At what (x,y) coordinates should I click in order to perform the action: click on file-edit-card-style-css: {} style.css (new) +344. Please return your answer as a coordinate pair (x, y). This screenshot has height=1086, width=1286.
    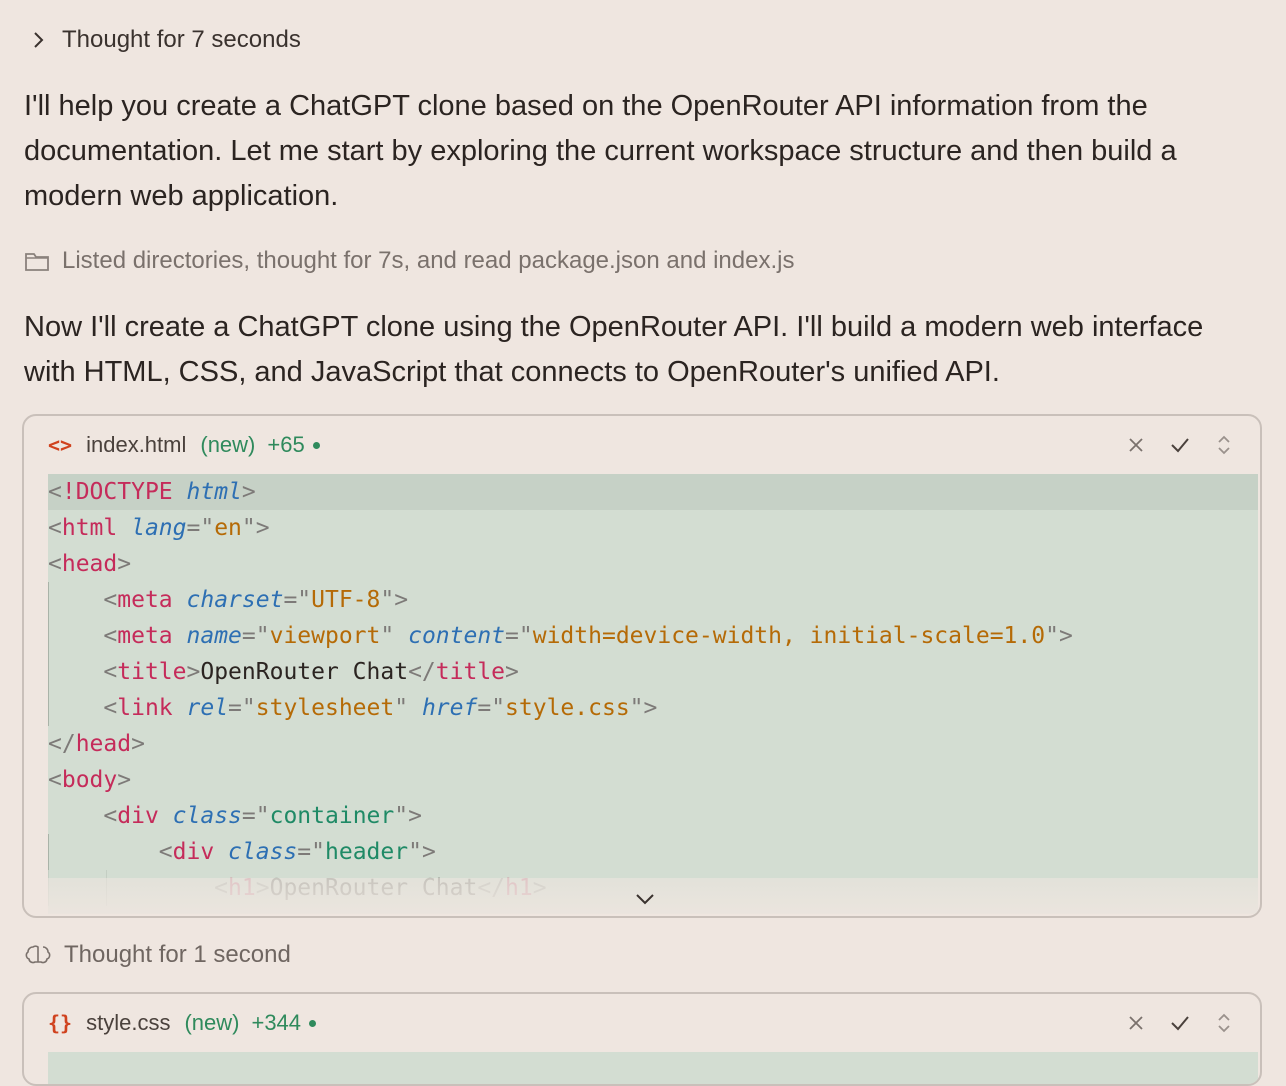
    Looking at the image, I should click on (642, 1039).